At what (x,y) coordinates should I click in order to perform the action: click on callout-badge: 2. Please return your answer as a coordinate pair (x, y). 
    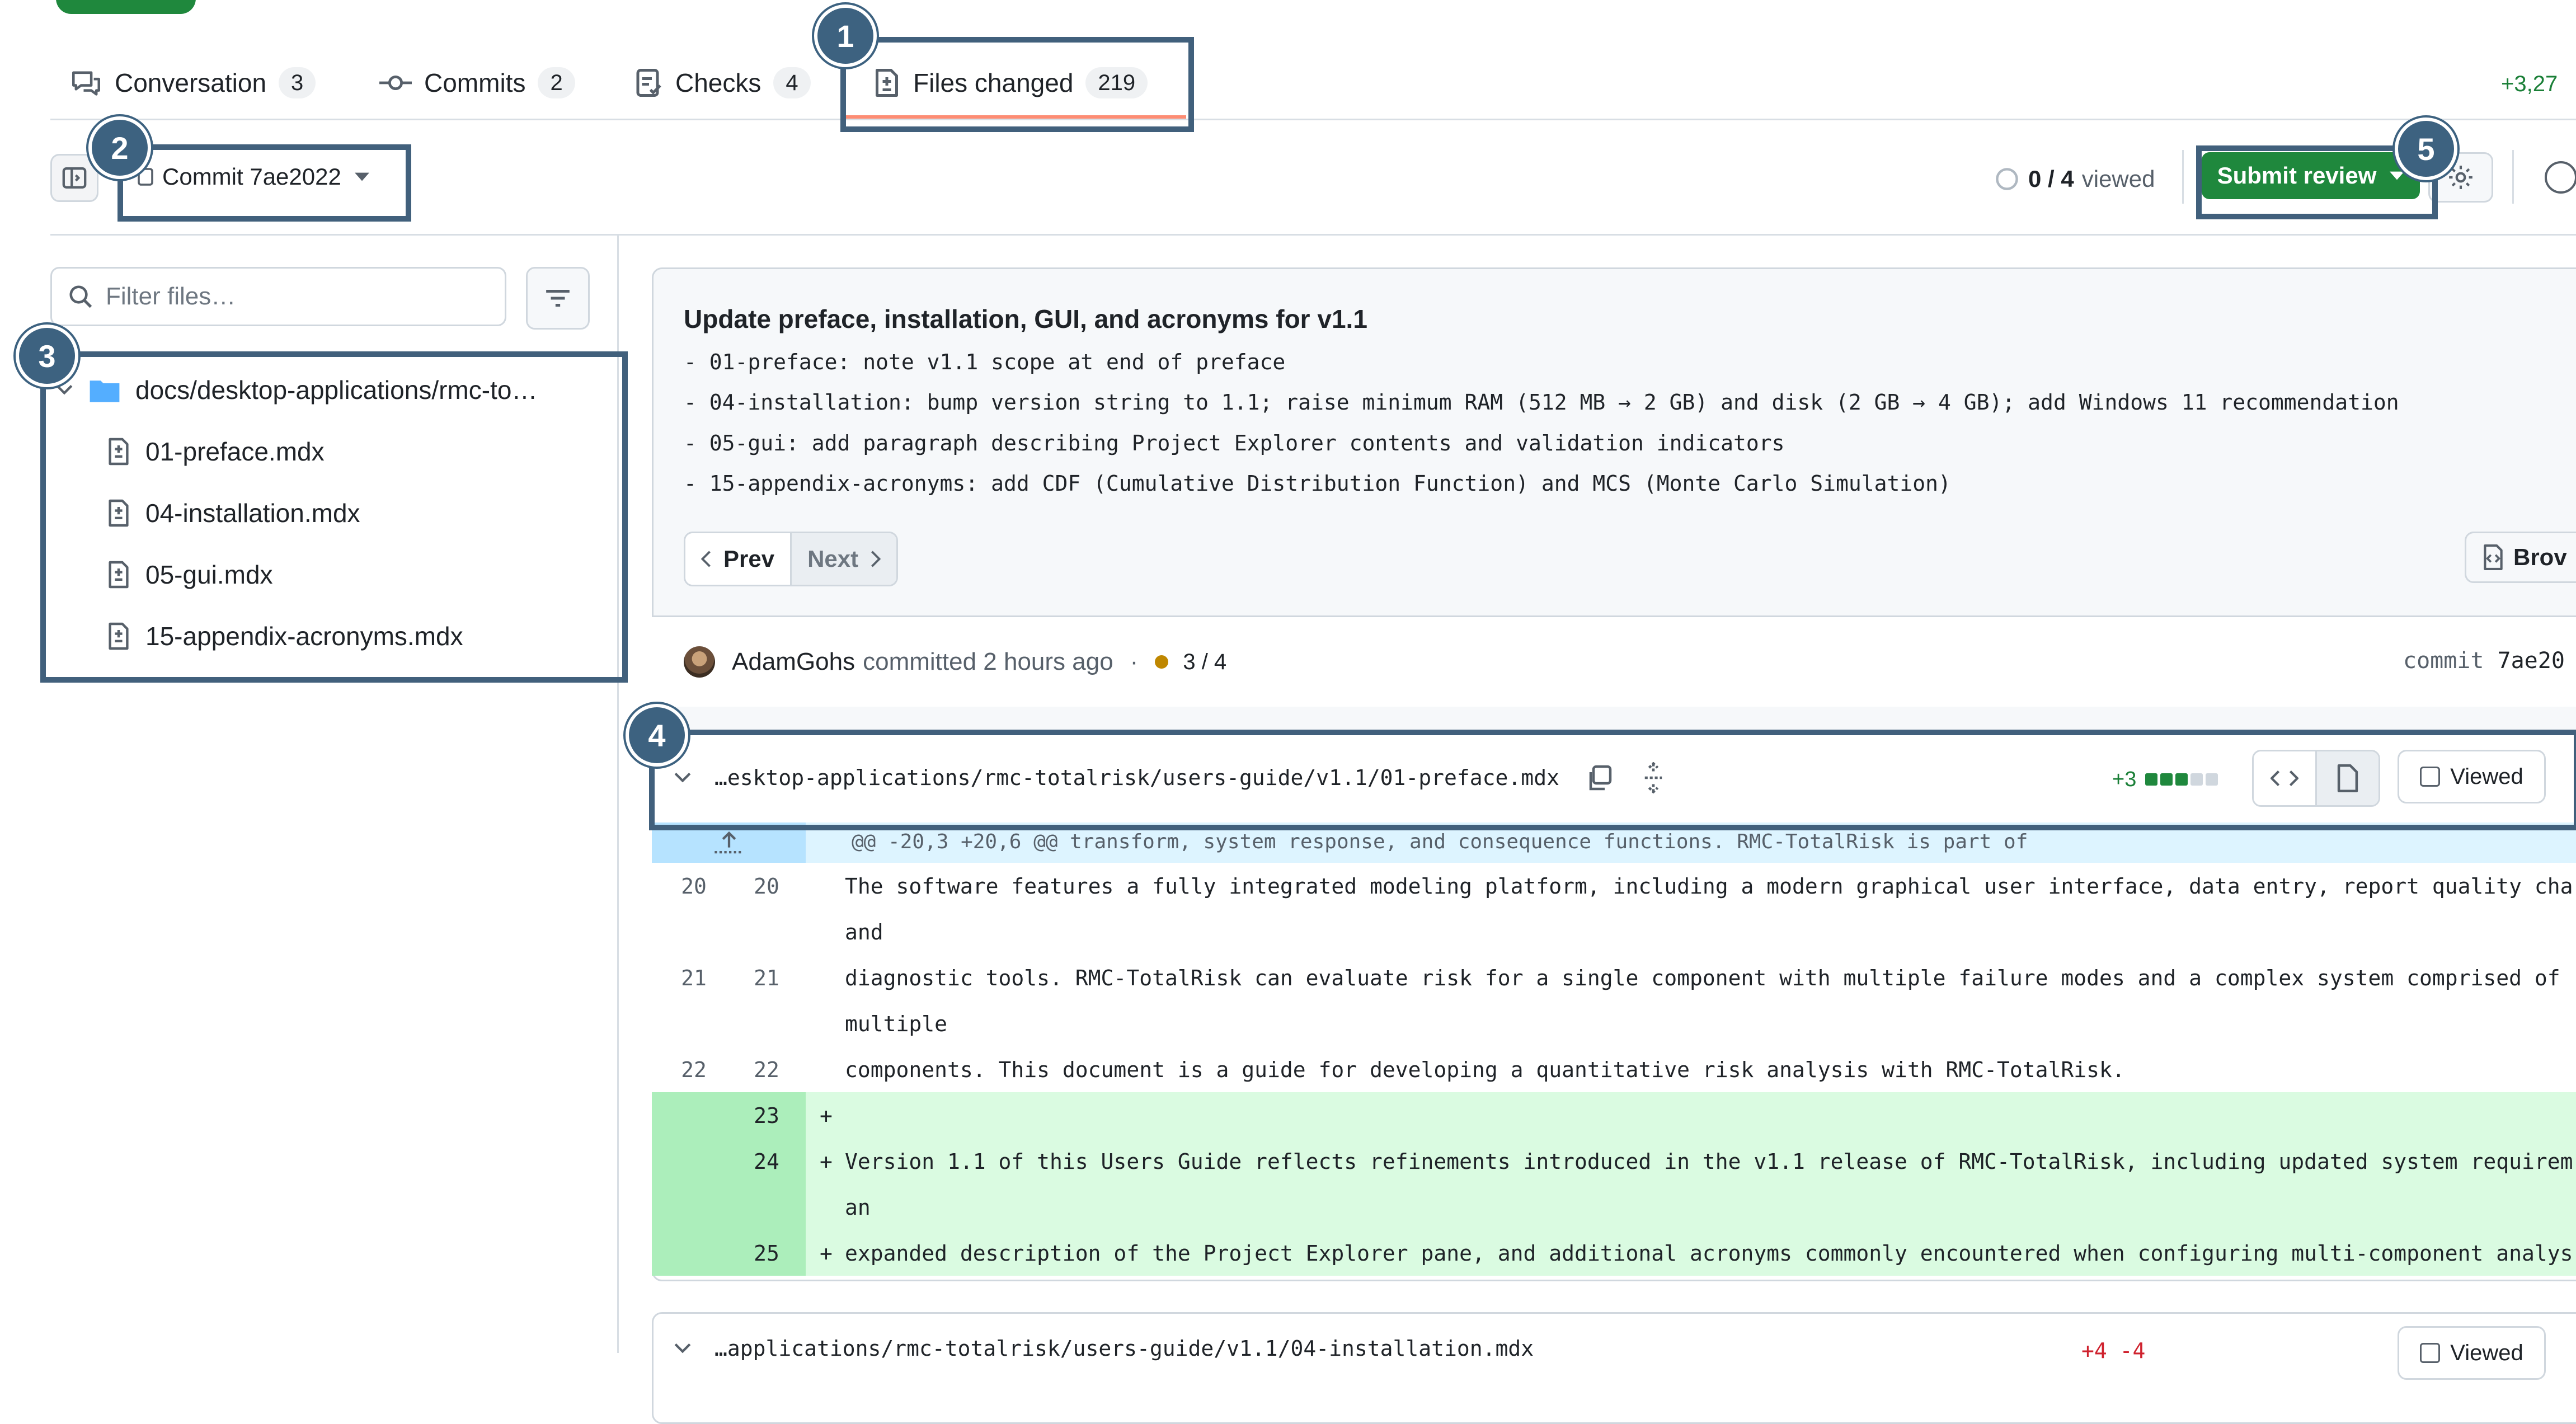
    Looking at the image, I should click on (119, 147).